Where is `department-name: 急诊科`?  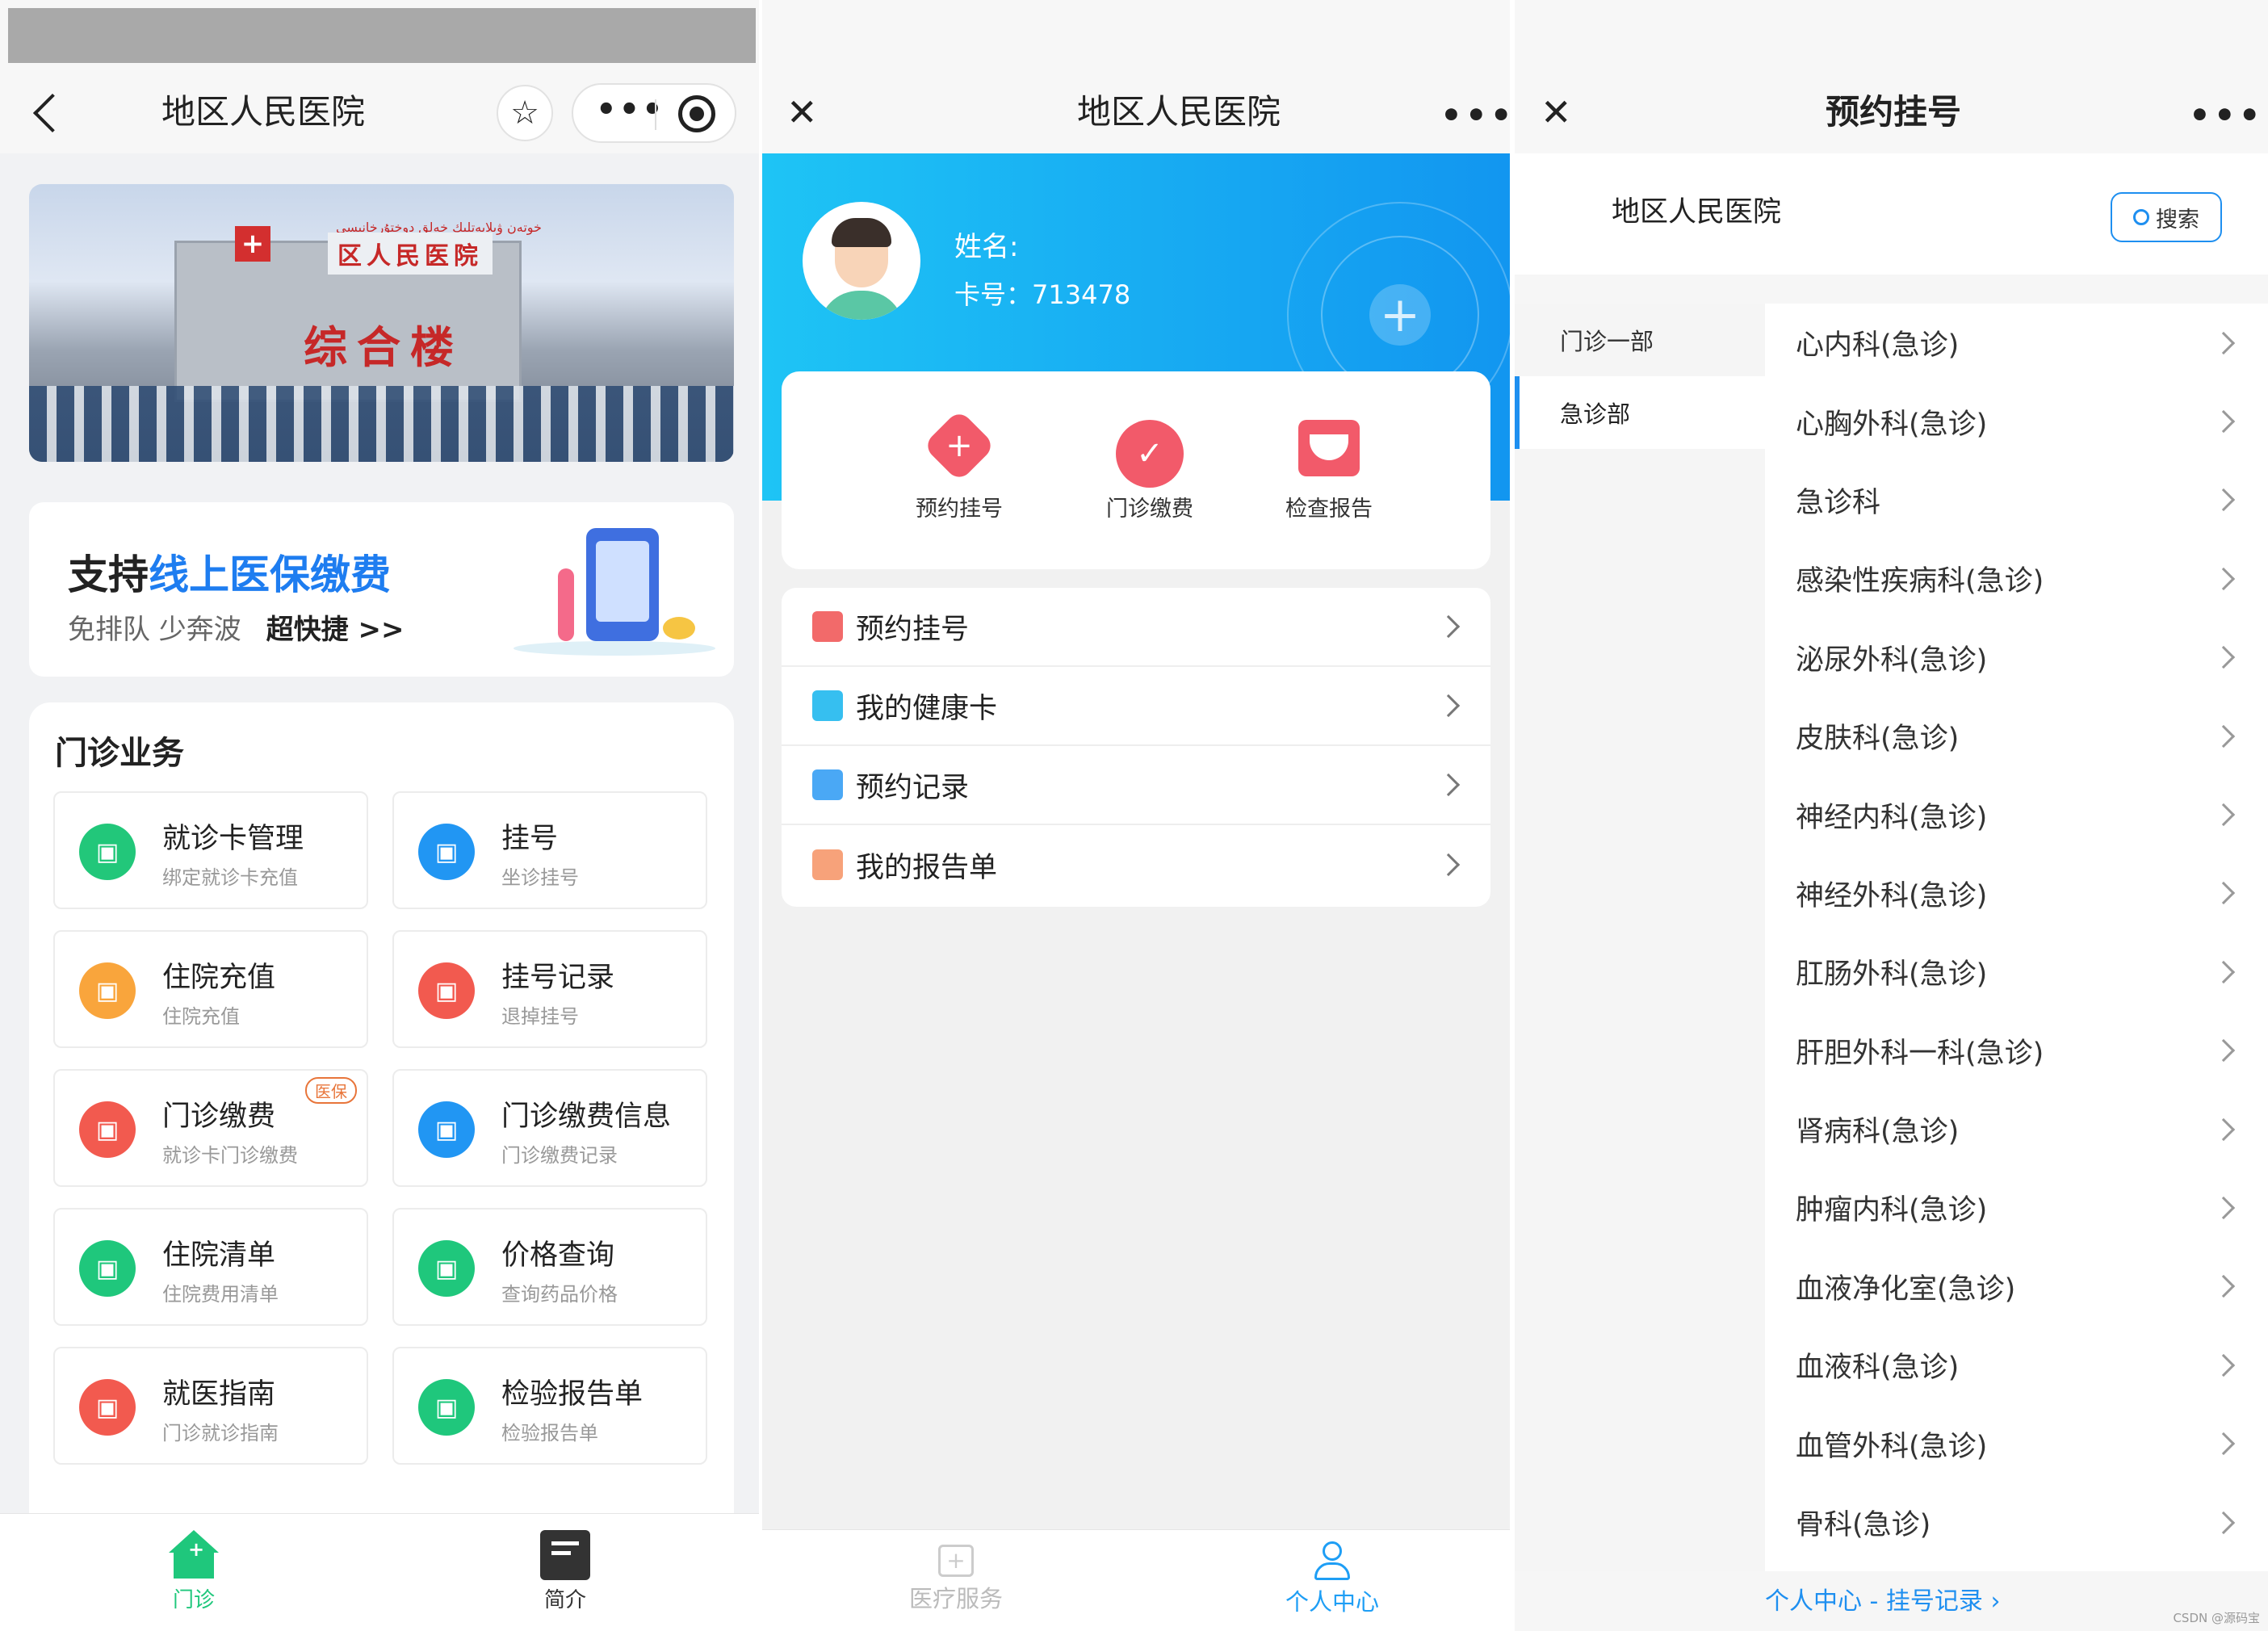 department-name: 急诊科 is located at coordinates (1839, 503).